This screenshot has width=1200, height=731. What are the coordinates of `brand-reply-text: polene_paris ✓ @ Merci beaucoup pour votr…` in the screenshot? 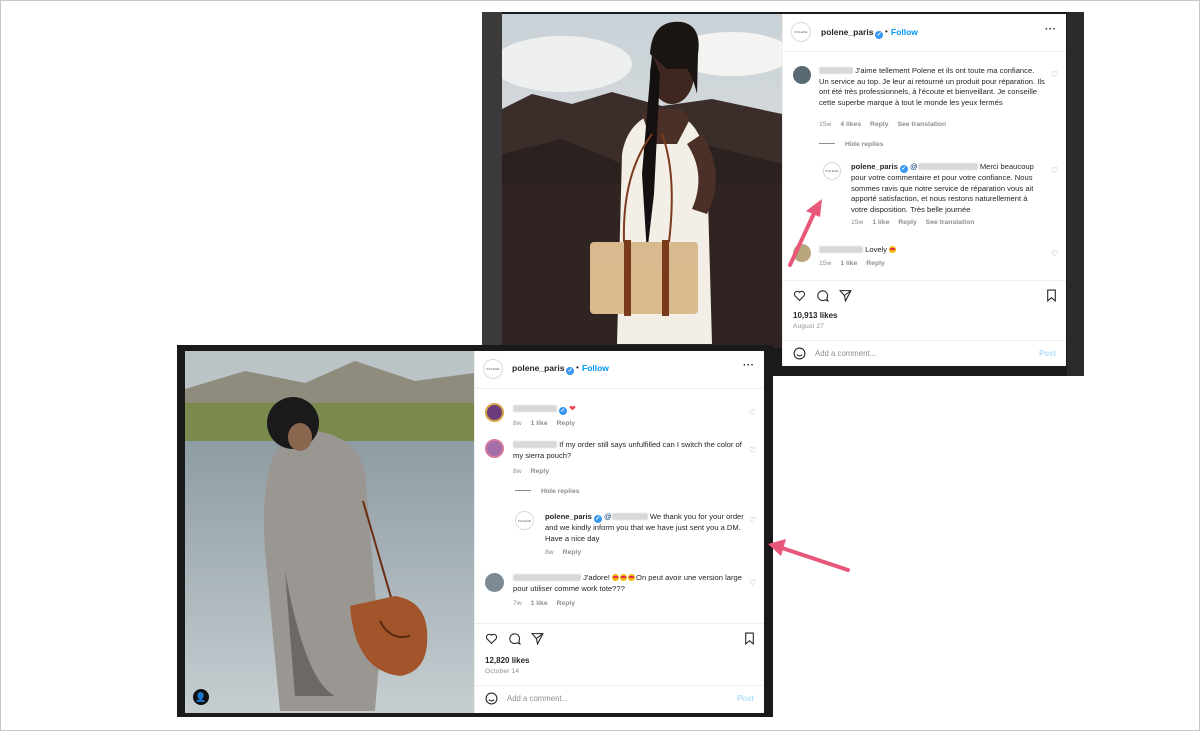 It's located at (942, 188).